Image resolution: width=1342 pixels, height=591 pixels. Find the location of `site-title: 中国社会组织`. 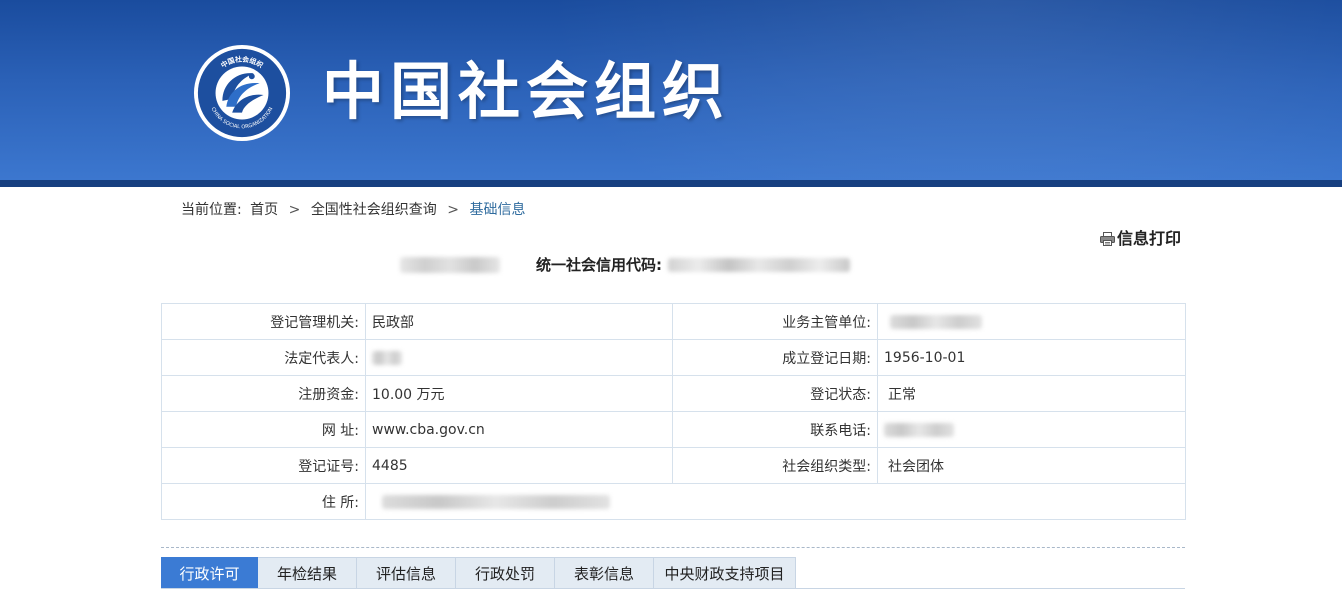

site-title: 中国社会组织 is located at coordinates (526, 91).